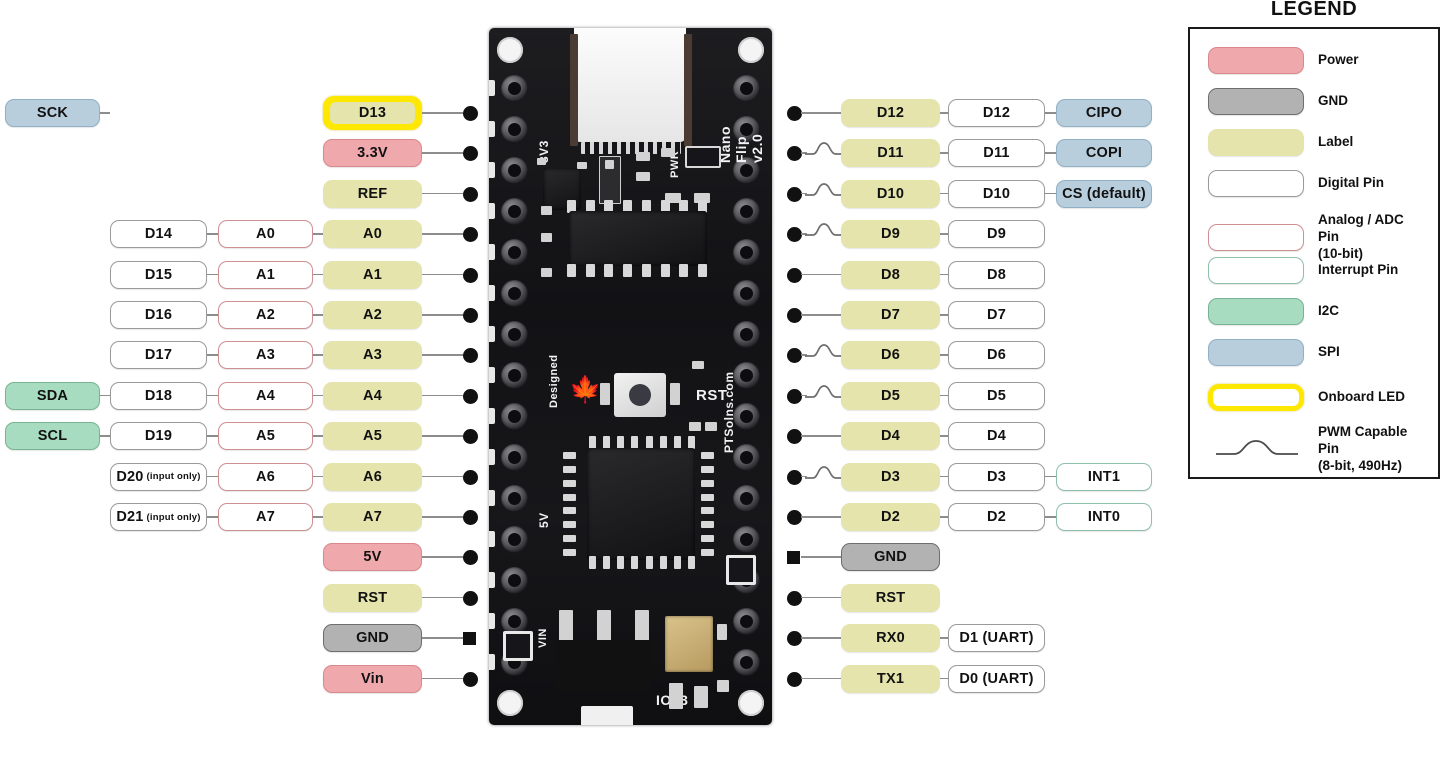 The width and height of the screenshot is (1445, 767). Describe the element at coordinates (372, 517) in the screenshot. I see `left-label-pill-a7: A7` at that location.